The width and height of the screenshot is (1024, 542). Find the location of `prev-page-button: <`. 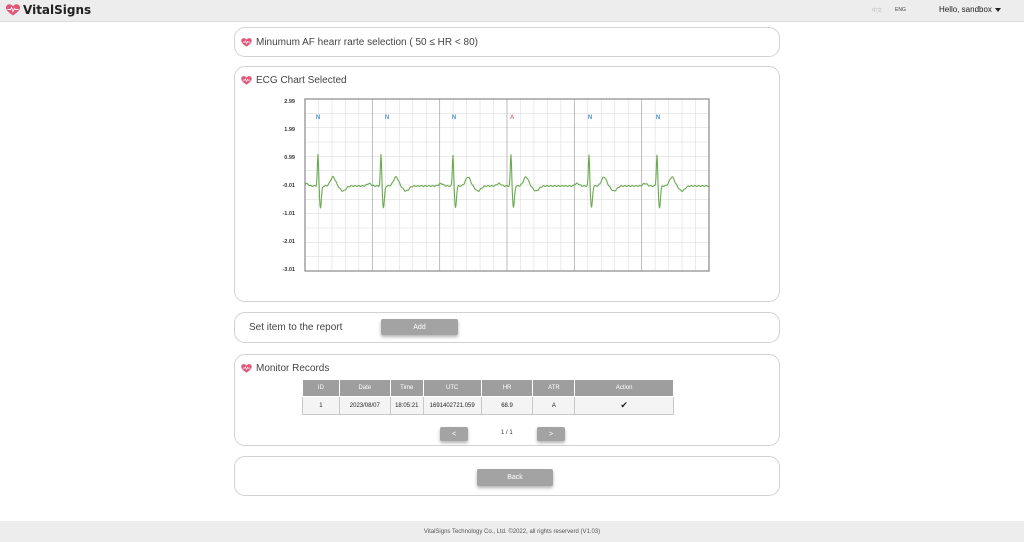

prev-page-button: < is located at coordinates (454, 434).